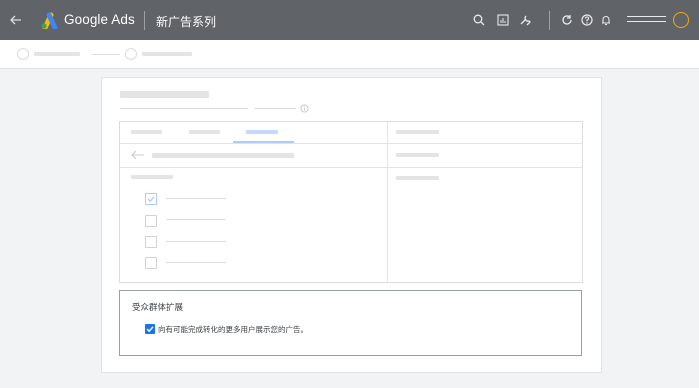 The height and width of the screenshot is (388, 699). What do you see at coordinates (681, 20) in the screenshot?
I see `account-avatar` at bounding box center [681, 20].